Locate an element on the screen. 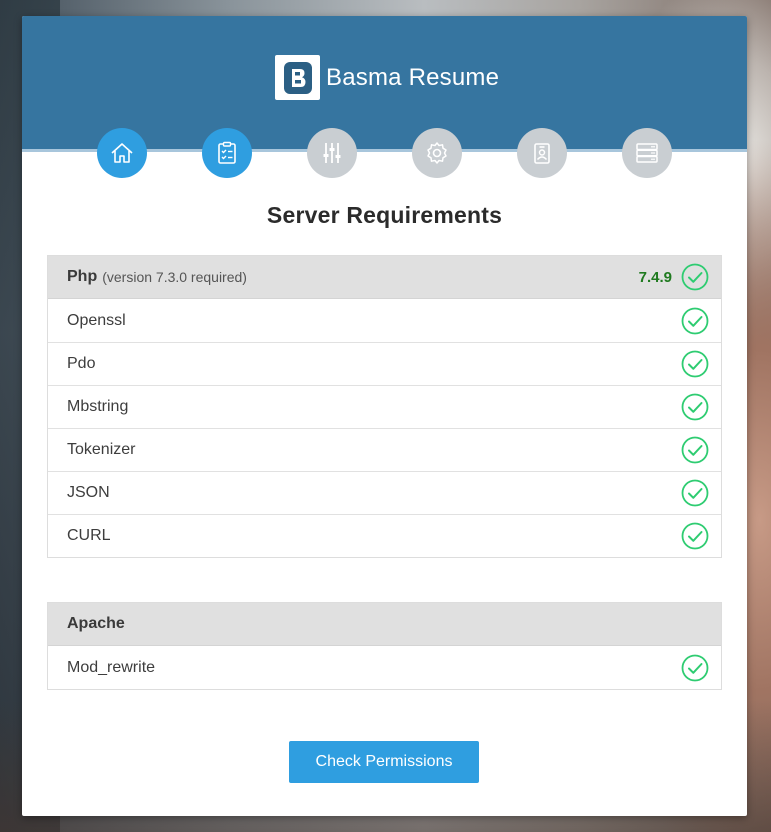 The width and height of the screenshot is (771, 832). server-icon is located at coordinates (647, 153).